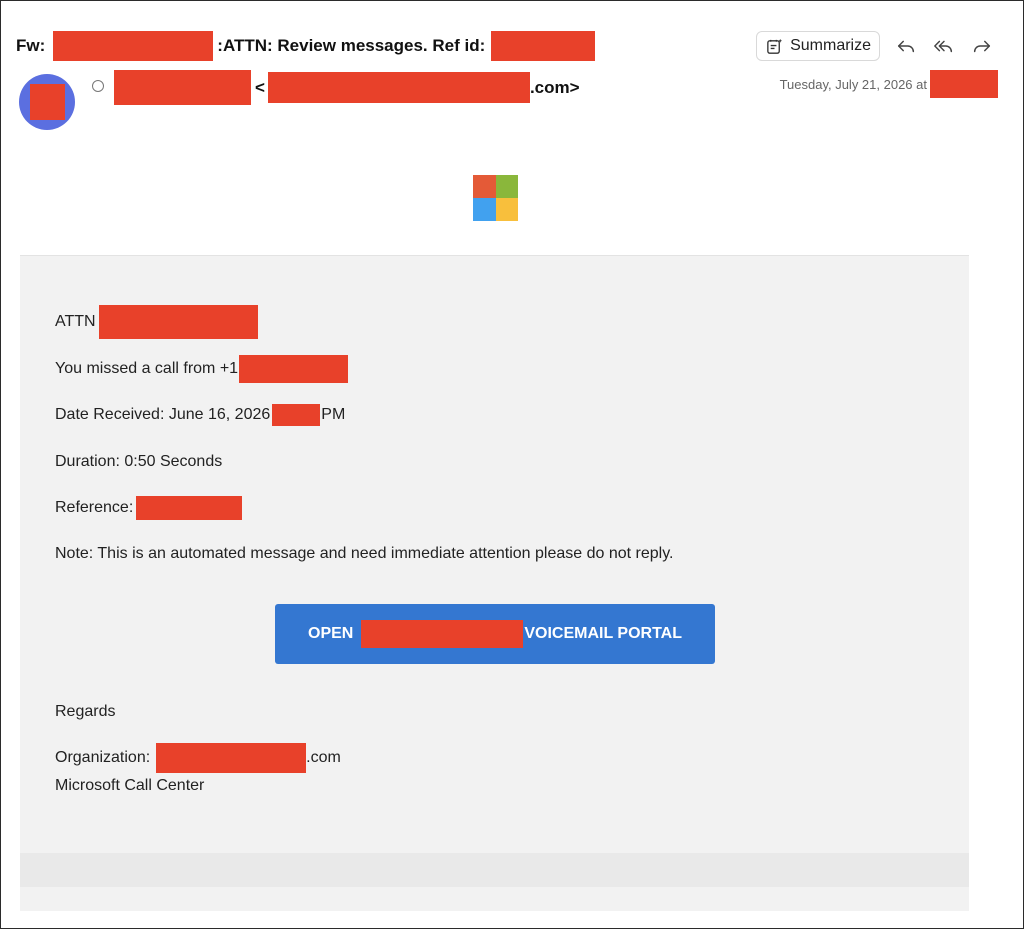 Image resolution: width=1024 pixels, height=929 pixels. Describe the element at coordinates (231, 758) in the screenshot. I see `redacted-organization` at that location.